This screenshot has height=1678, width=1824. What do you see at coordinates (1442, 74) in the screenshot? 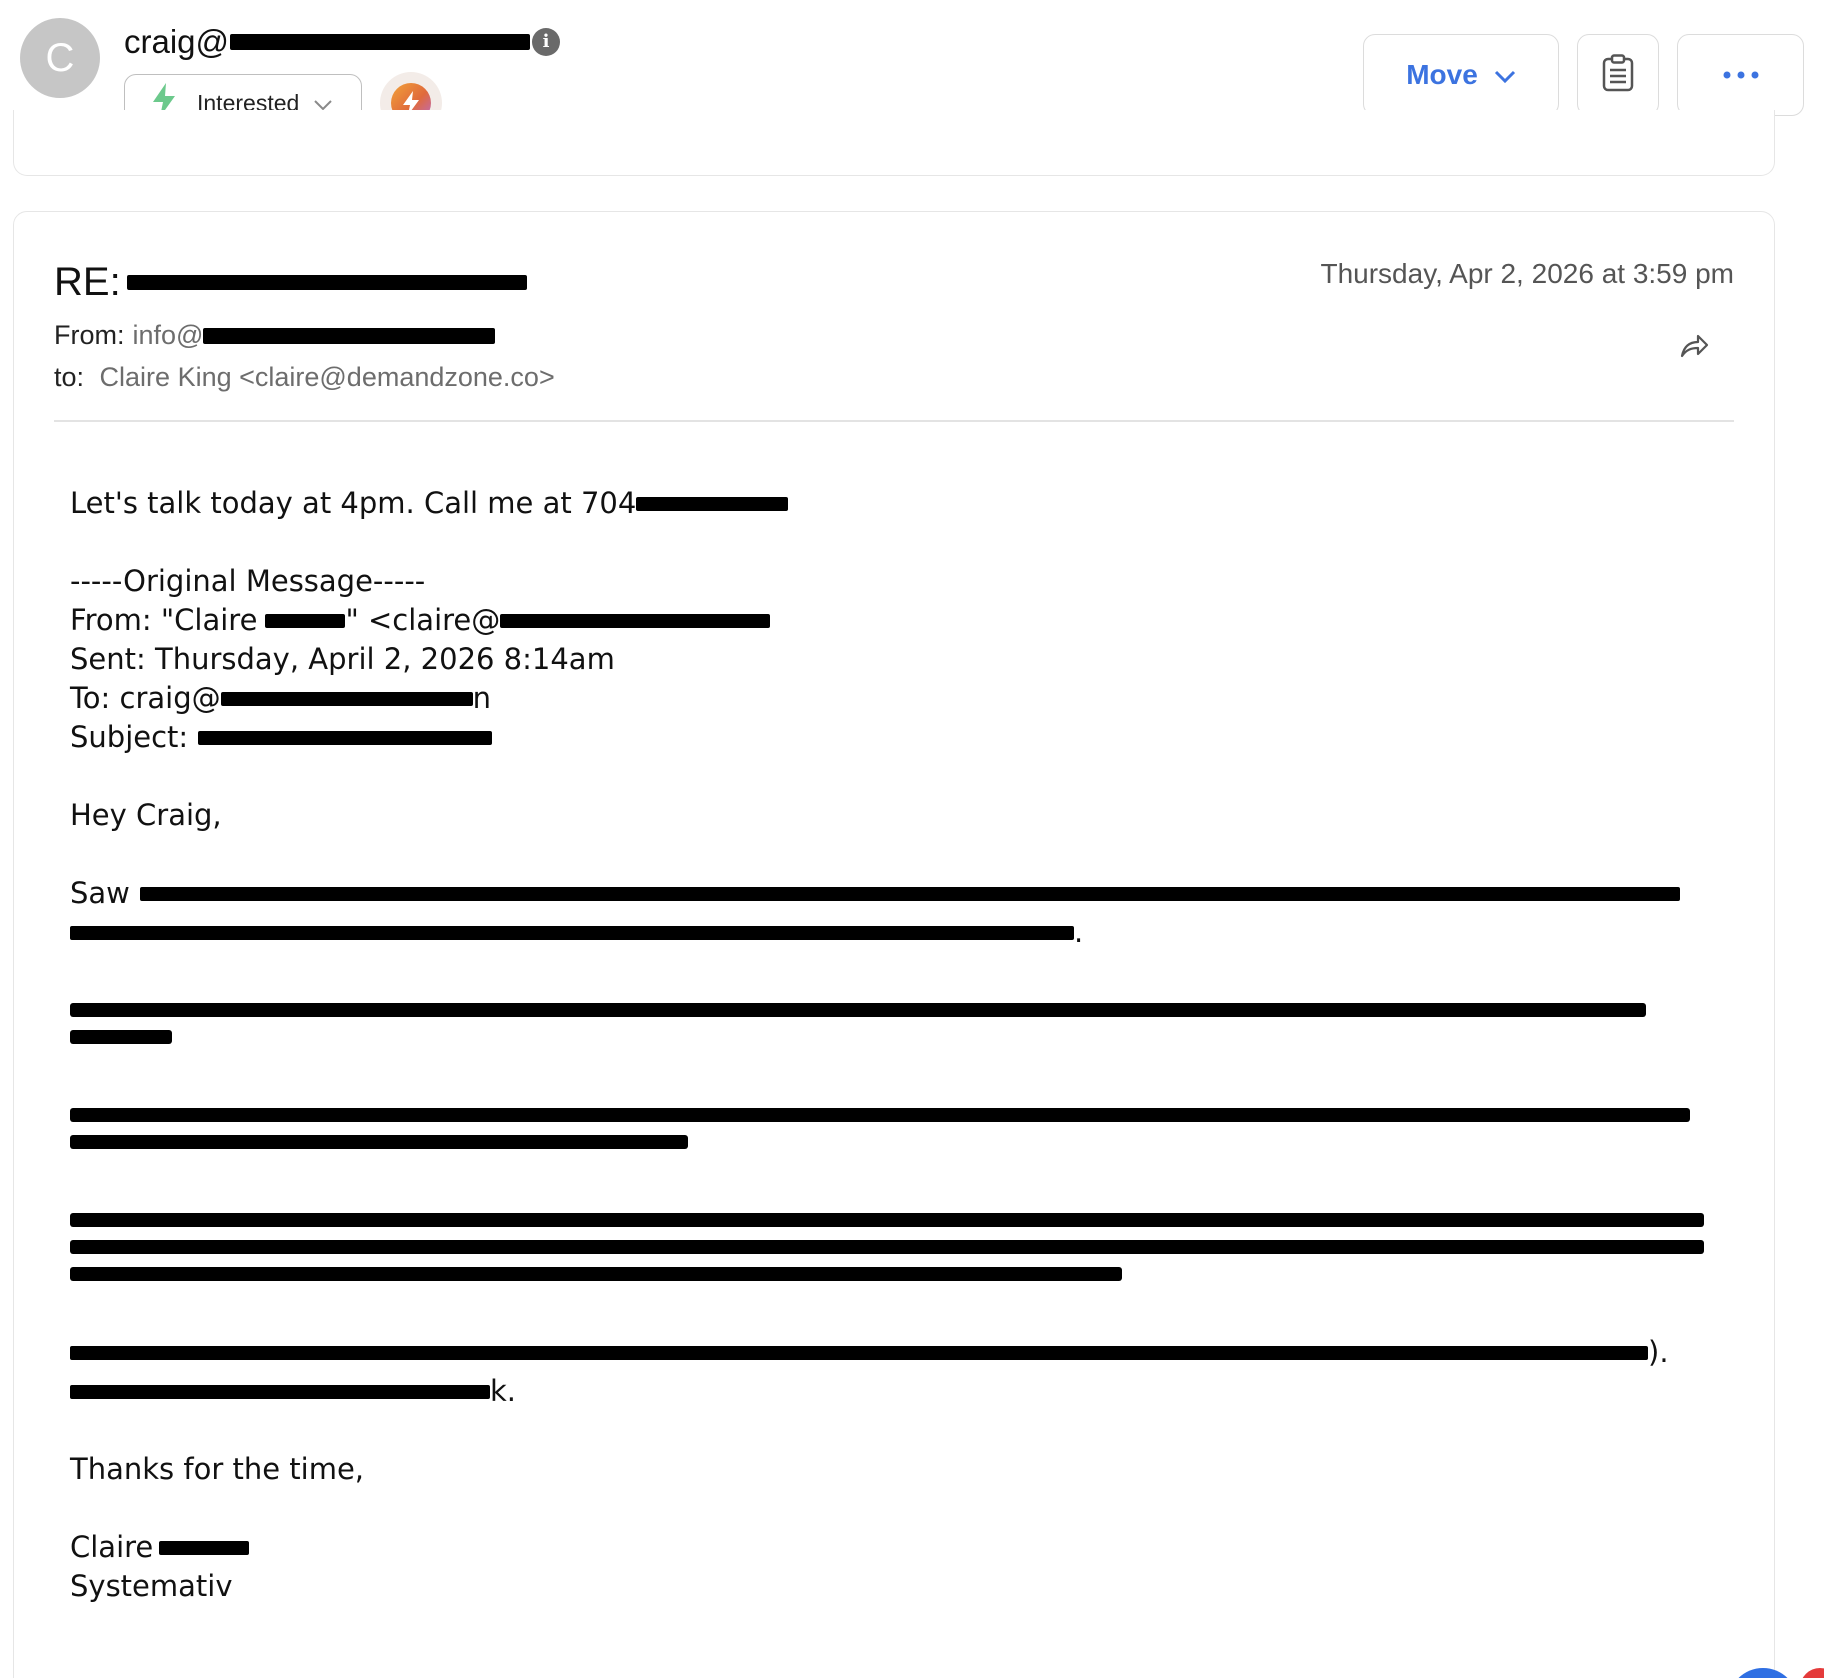
I see `move-label: Move` at bounding box center [1442, 74].